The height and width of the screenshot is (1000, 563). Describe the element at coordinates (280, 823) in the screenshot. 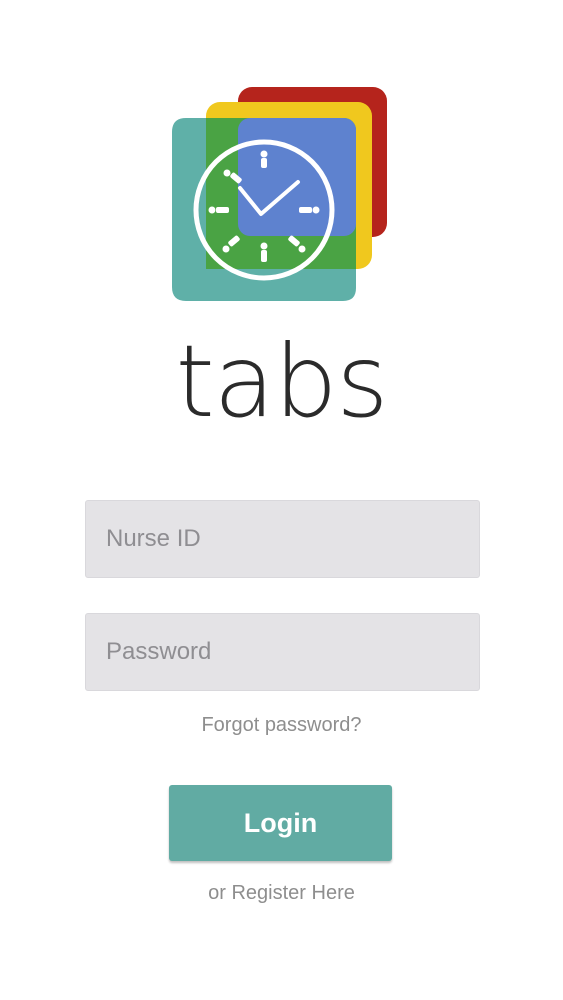

I see `login-button: Login` at that location.